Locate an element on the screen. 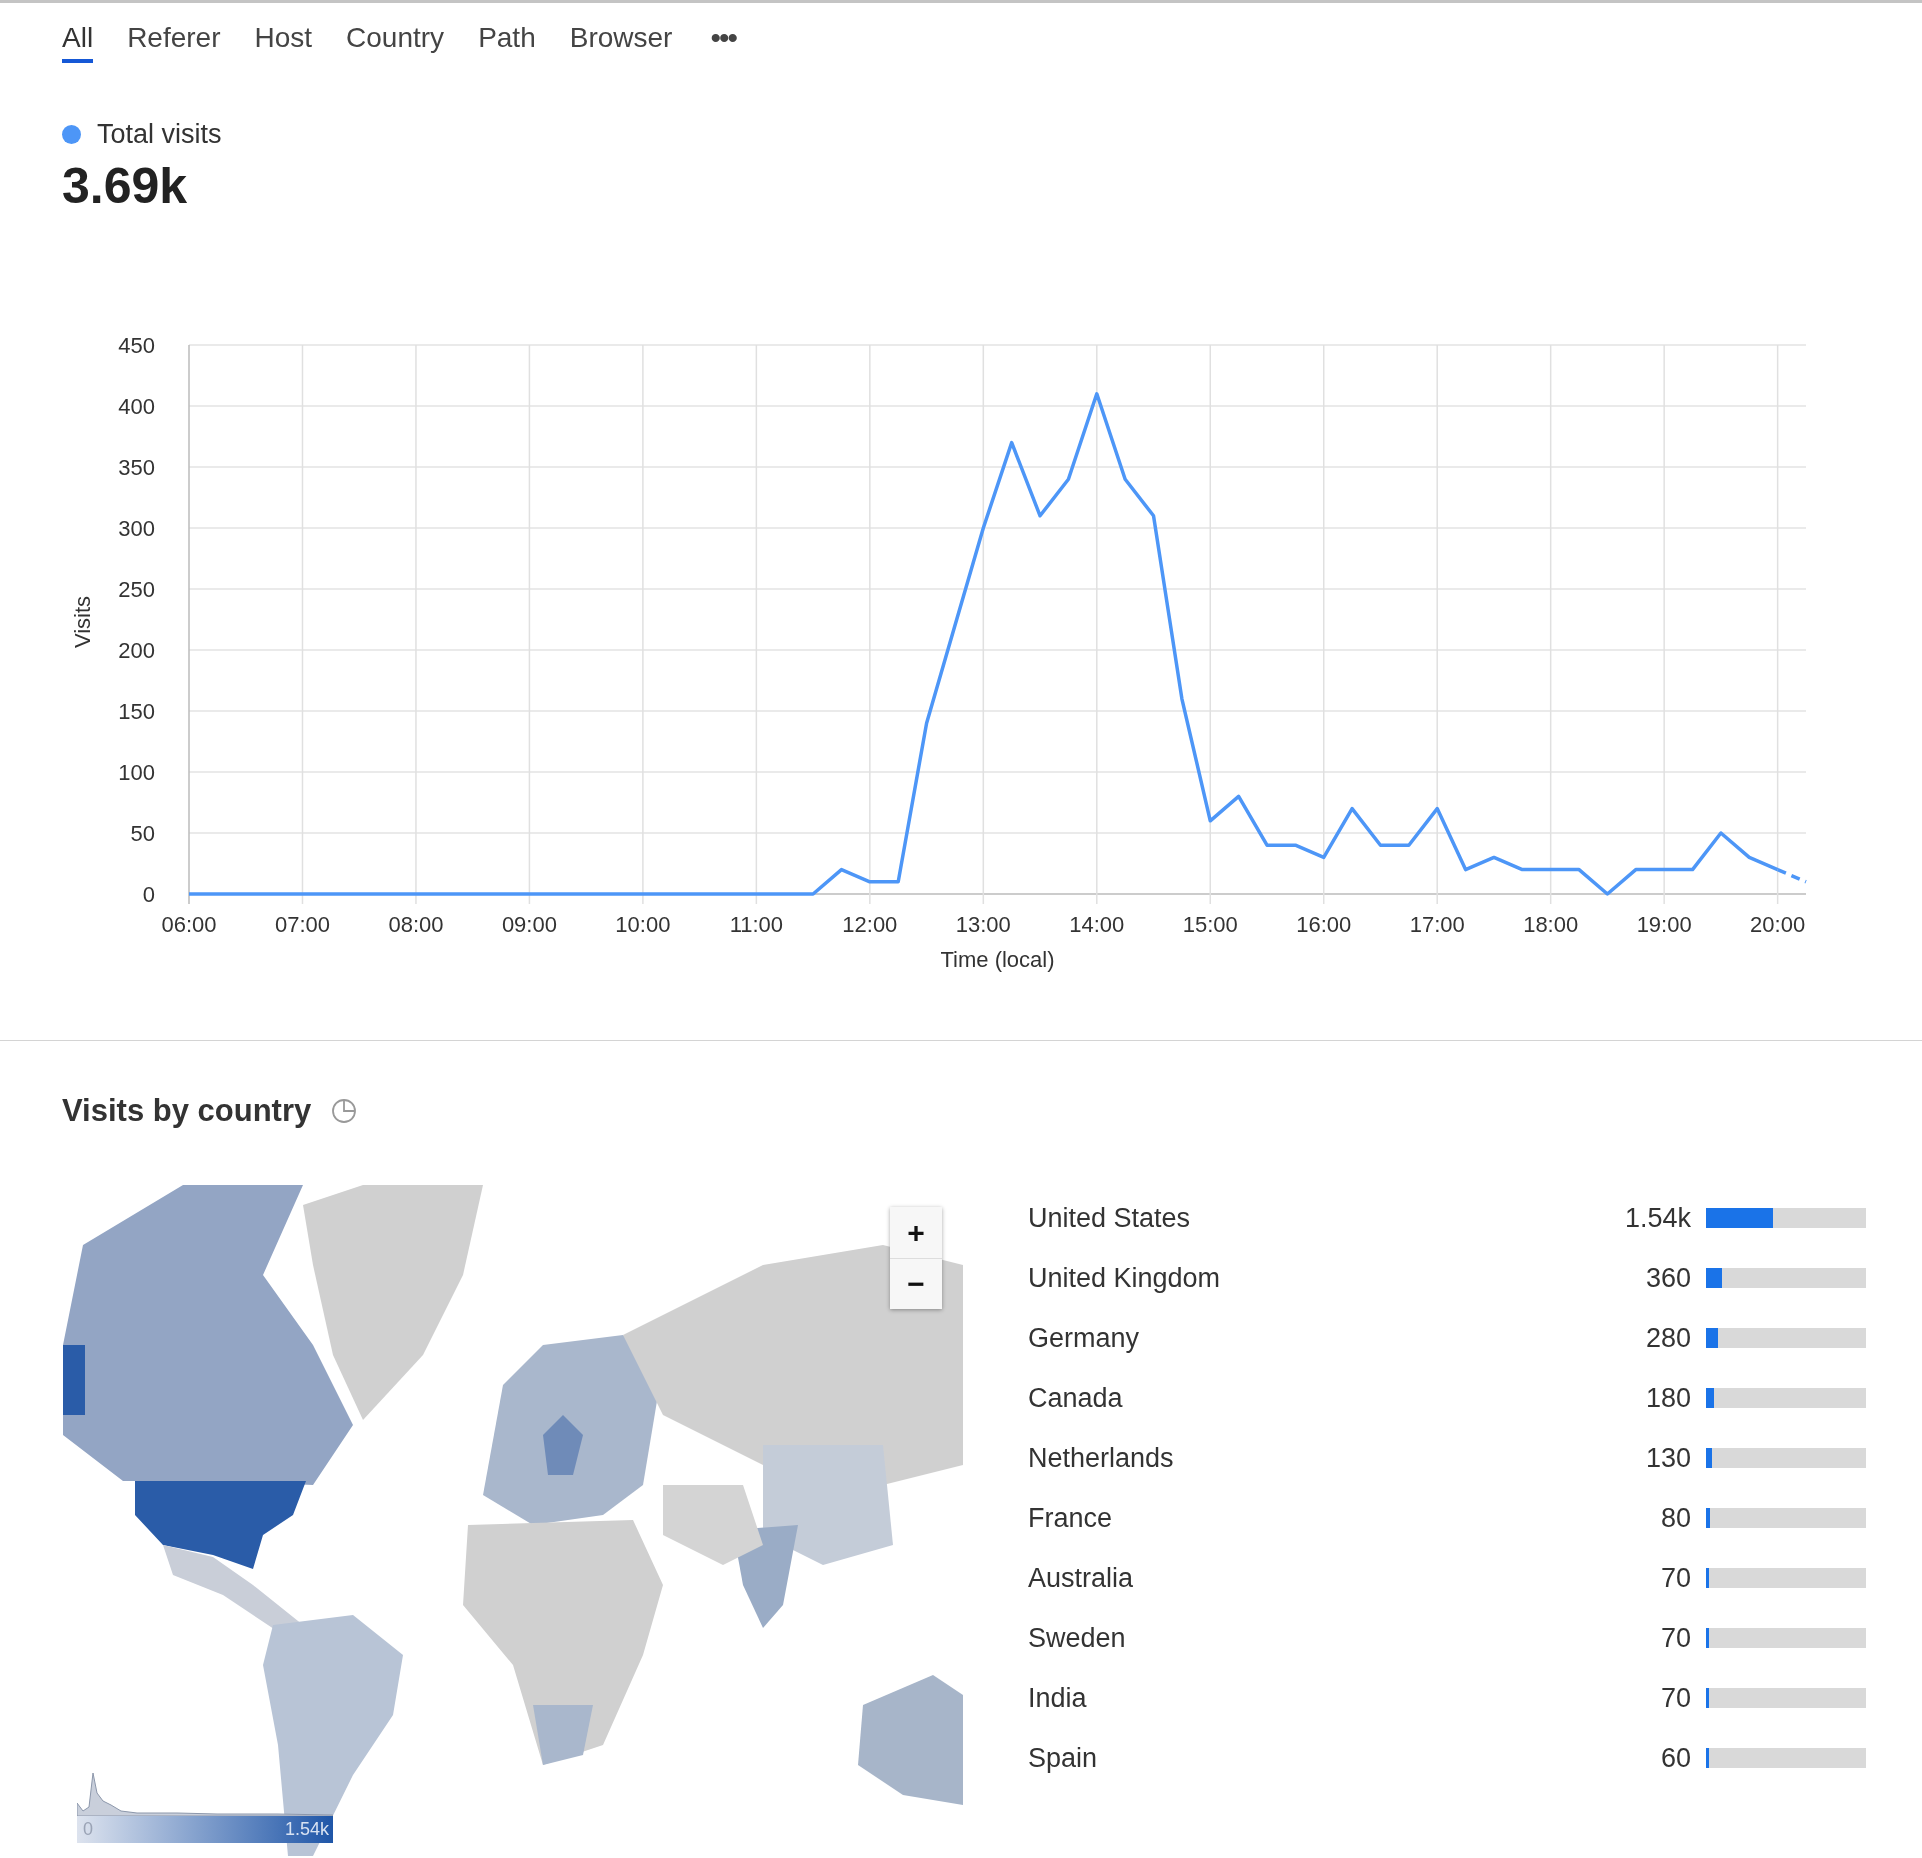 This screenshot has height=1858, width=1922. country-name: Germany is located at coordinates (1084, 1338).